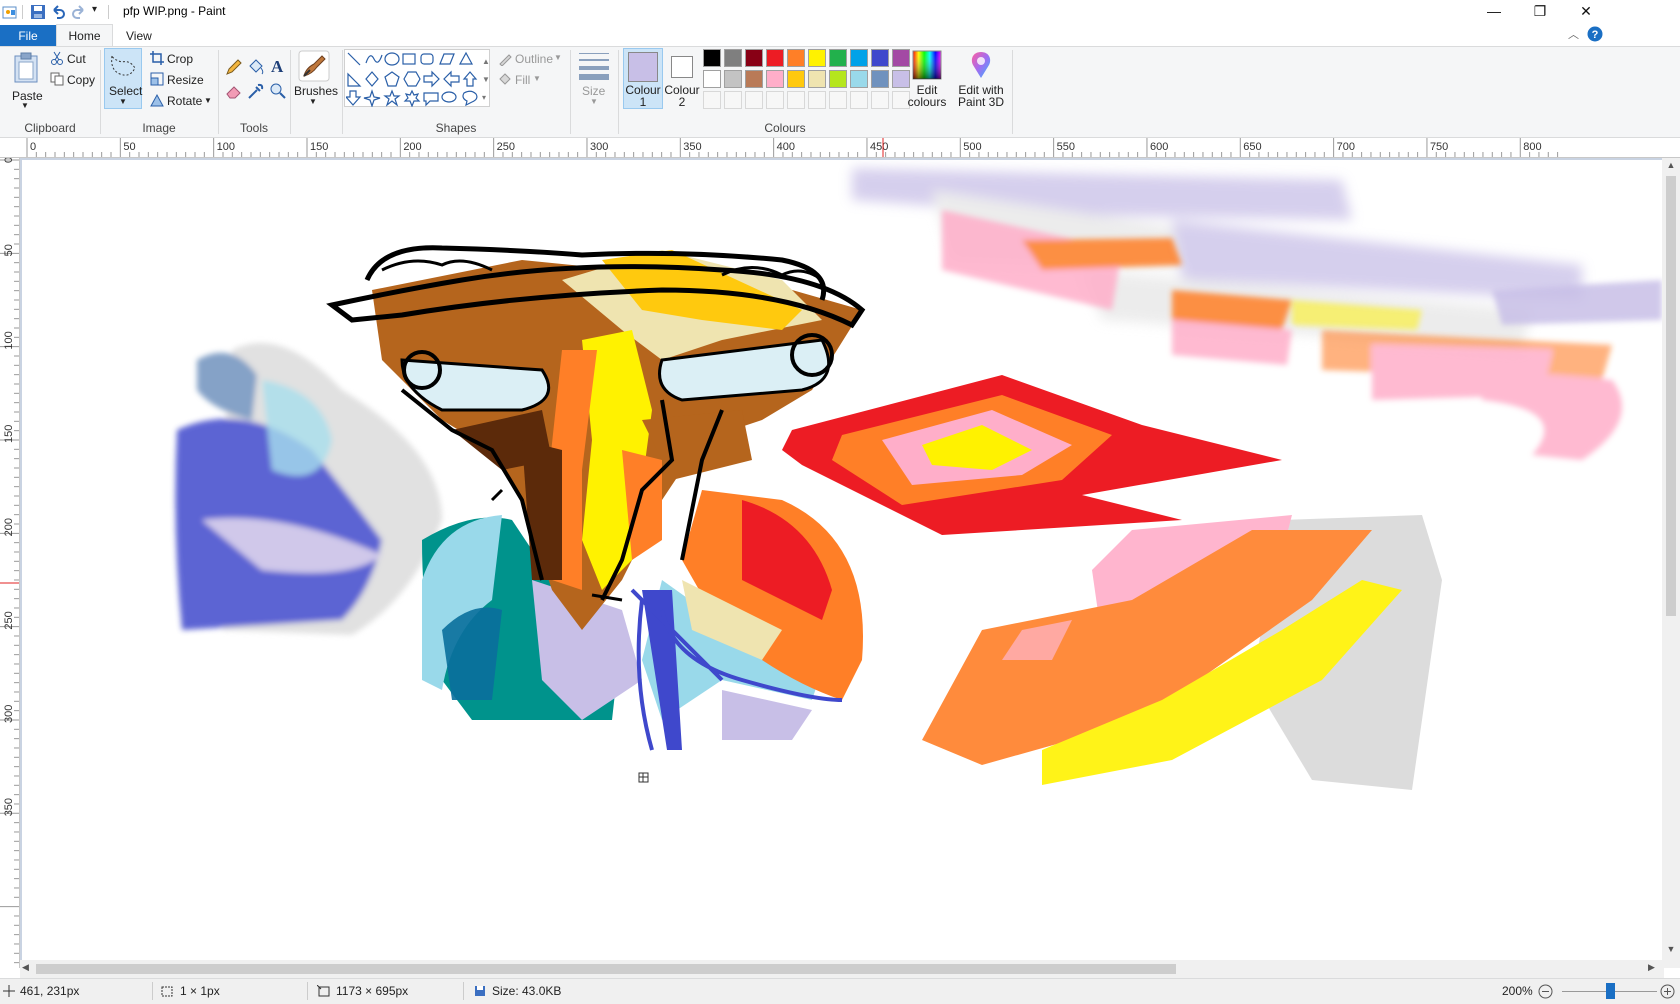  Describe the element at coordinates (1671, 949) in the screenshot. I see `scroll-down-arrow-icon: ▼` at that location.